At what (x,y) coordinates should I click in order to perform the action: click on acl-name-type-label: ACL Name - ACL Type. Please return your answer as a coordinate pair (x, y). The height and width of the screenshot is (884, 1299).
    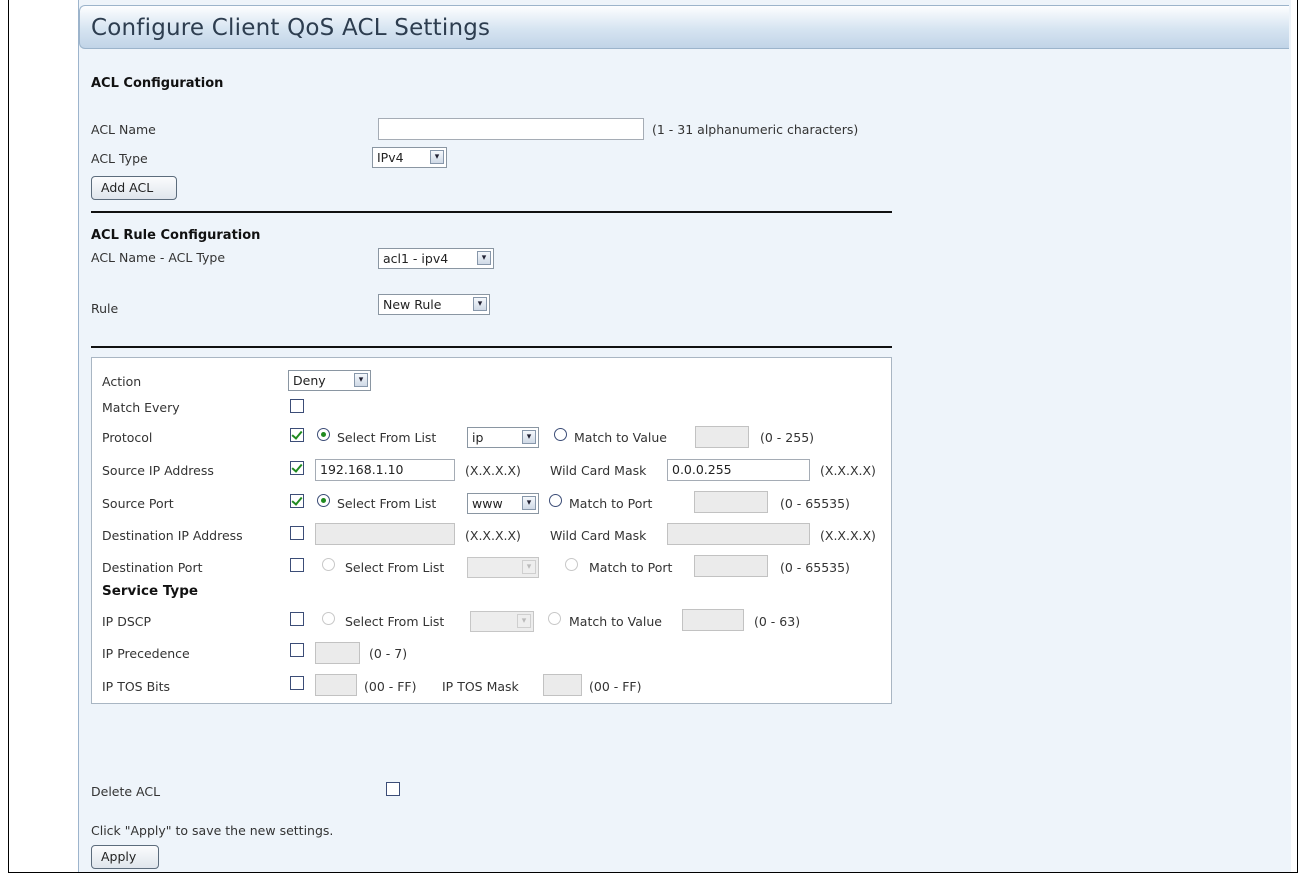
    Looking at the image, I should click on (158, 257).